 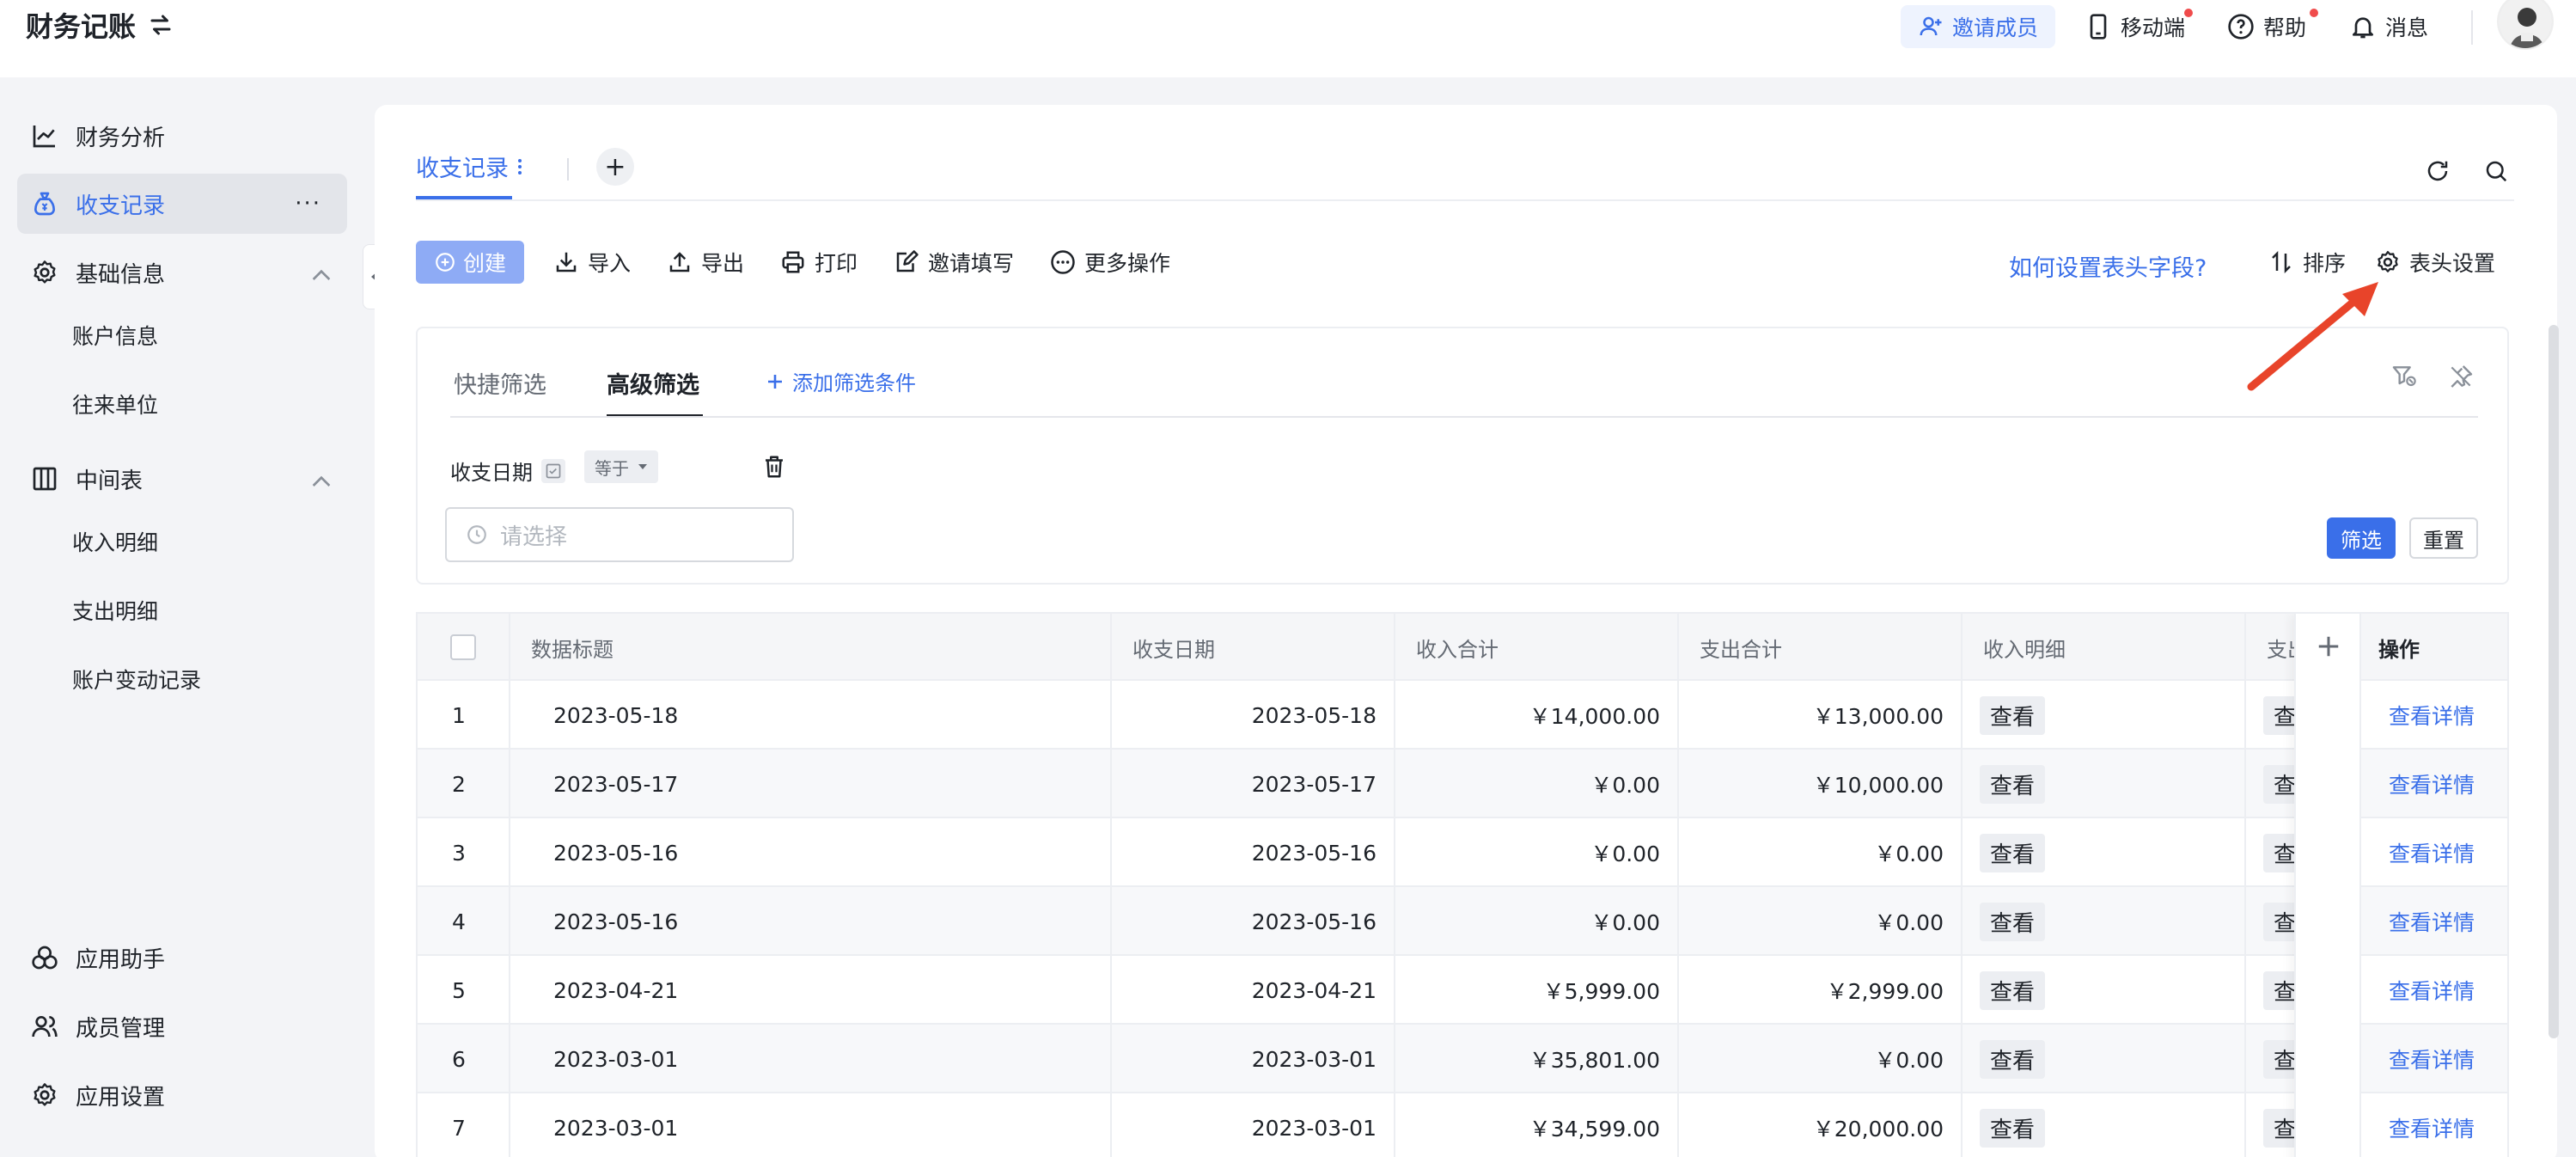 I want to click on sidebar-sub-expense-detail: 支出明细, so click(x=115, y=610).